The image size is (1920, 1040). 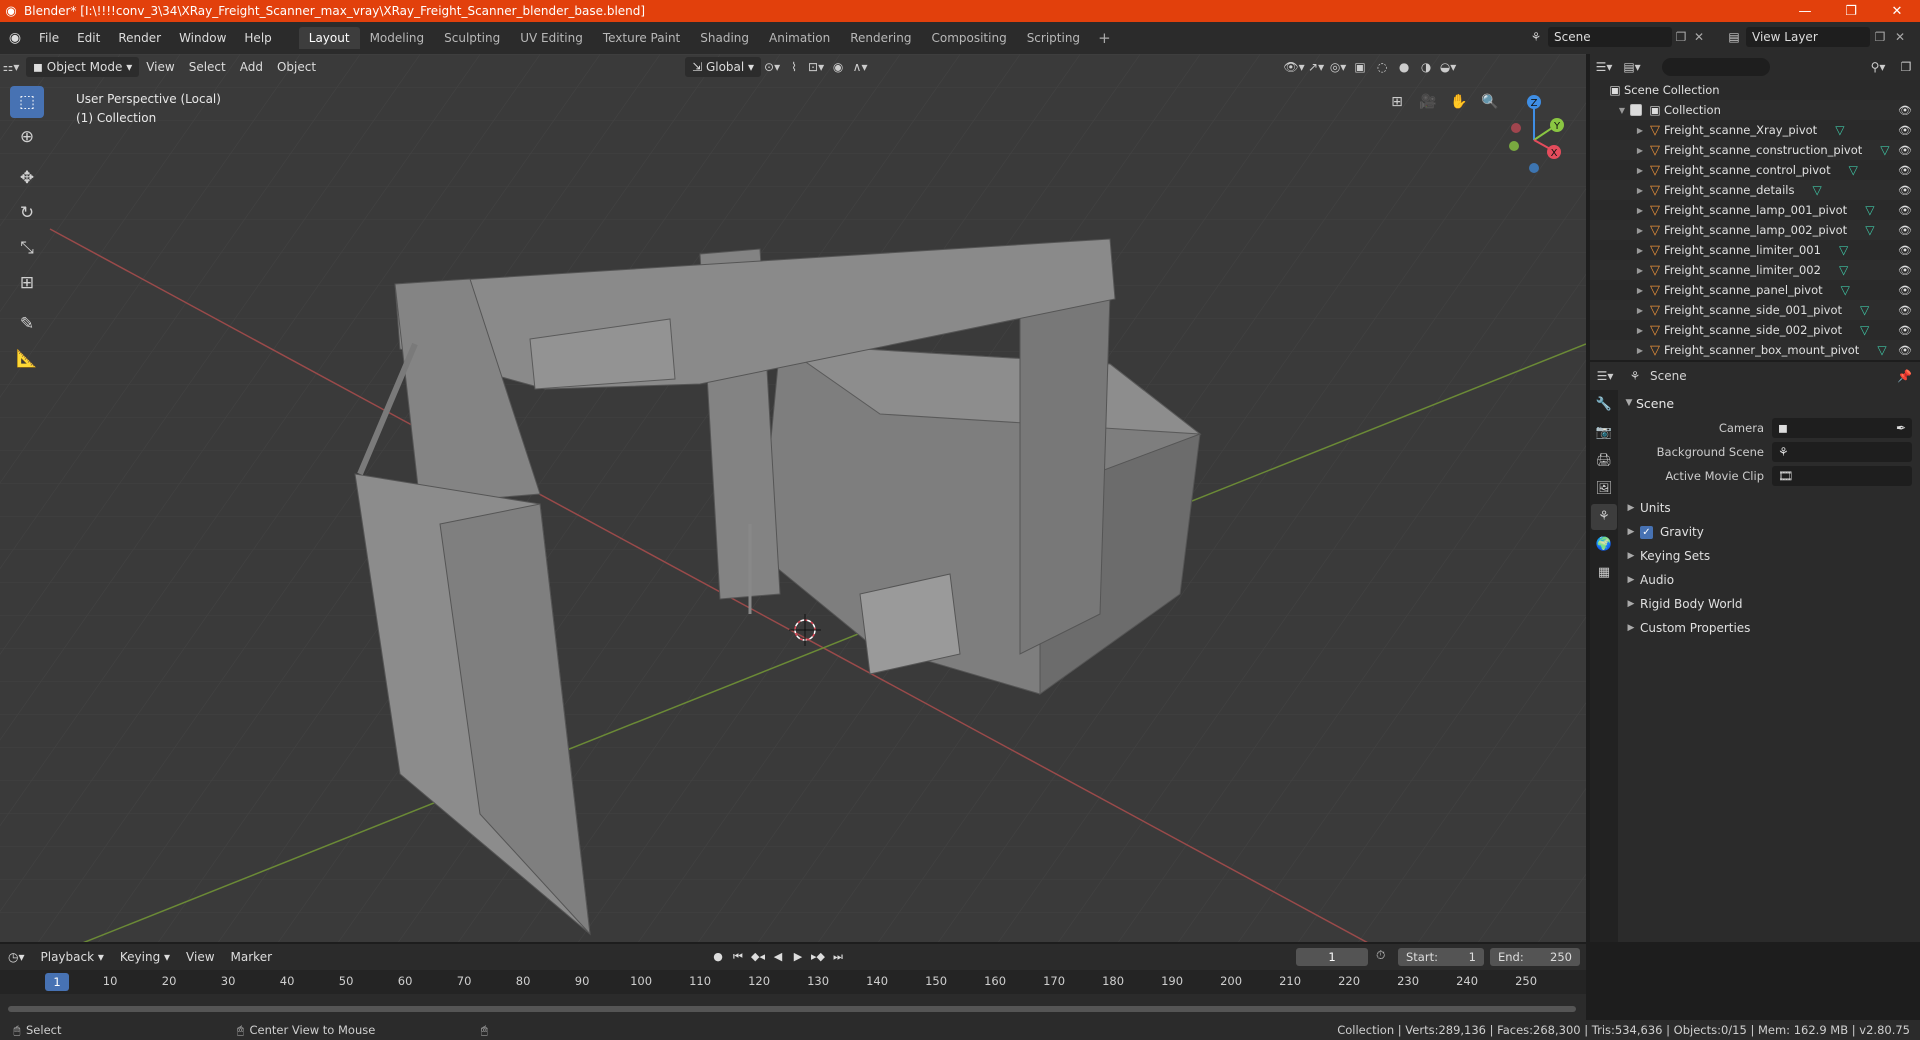 What do you see at coordinates (1842, 476) in the screenshot?
I see `active-movie-clip-field: 🎞` at bounding box center [1842, 476].